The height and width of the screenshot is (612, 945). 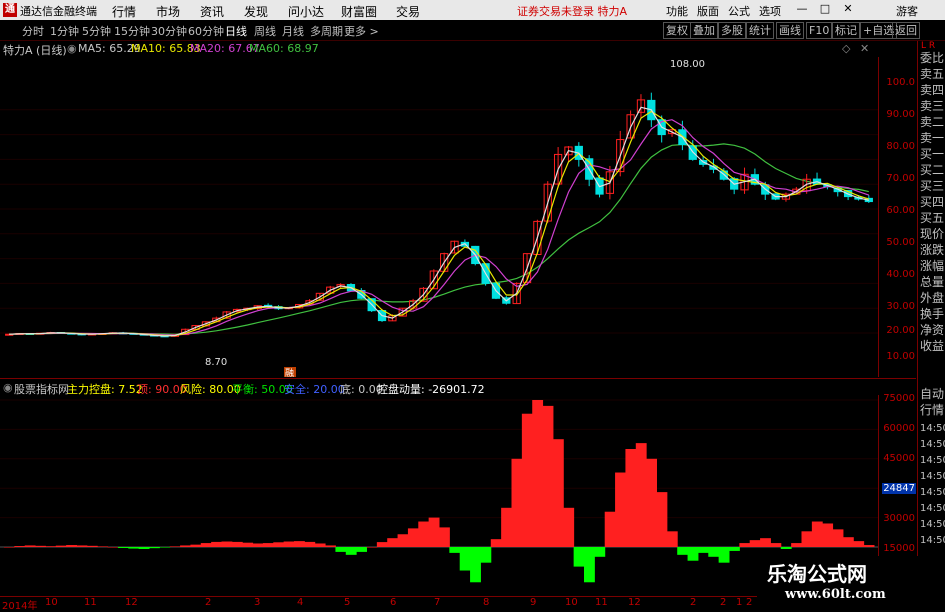 I want to click on period-5min: 5分钟, so click(x=96, y=31).